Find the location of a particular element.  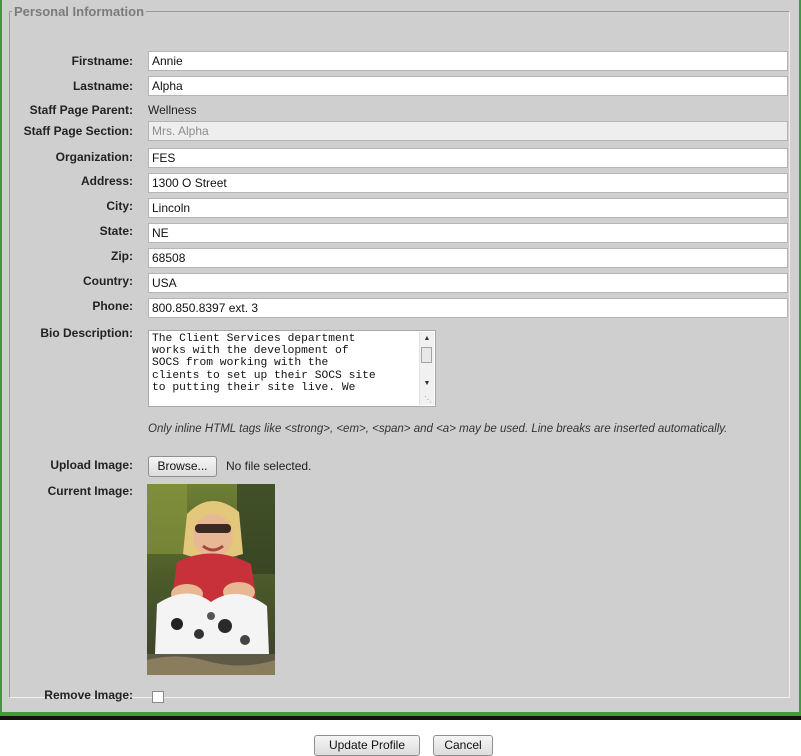

fieldset-legend: Personal Information is located at coordinates (79, 11).